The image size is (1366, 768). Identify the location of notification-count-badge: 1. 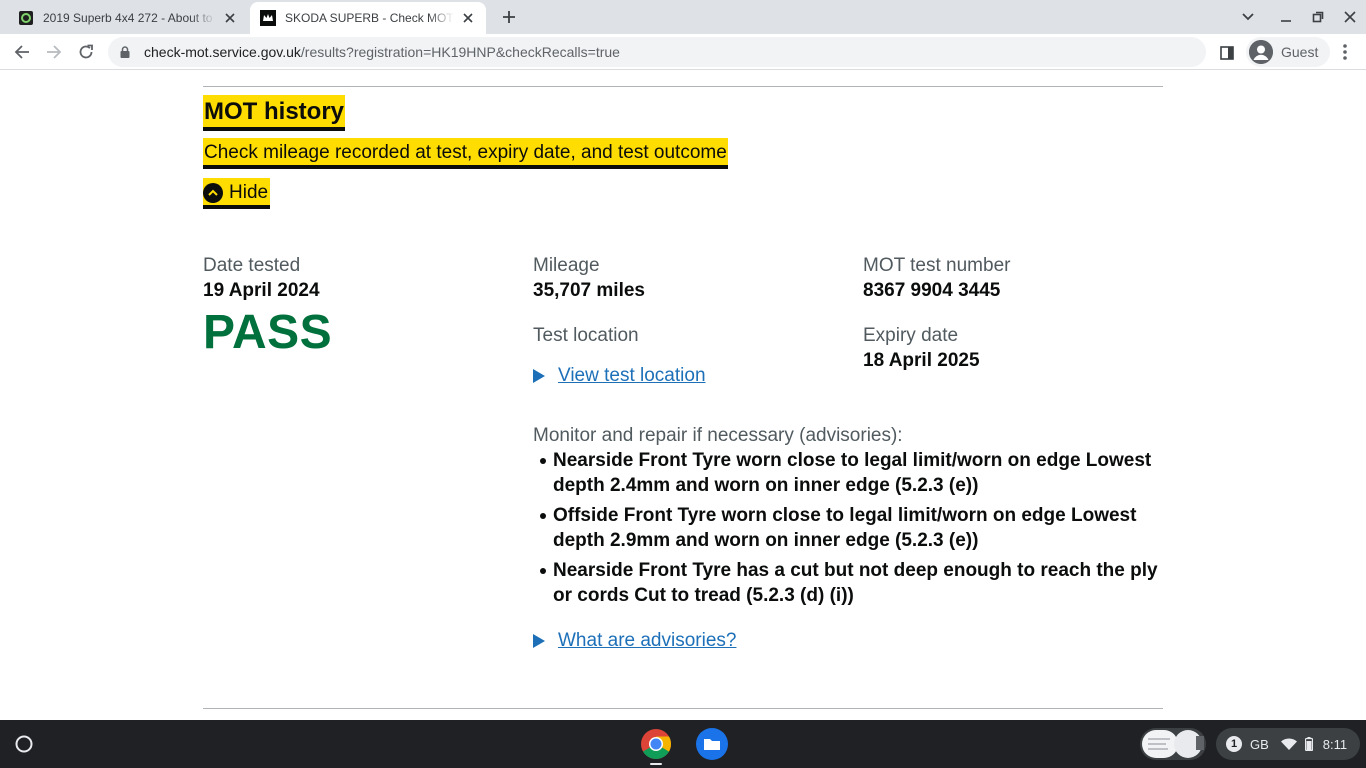
(1234, 744).